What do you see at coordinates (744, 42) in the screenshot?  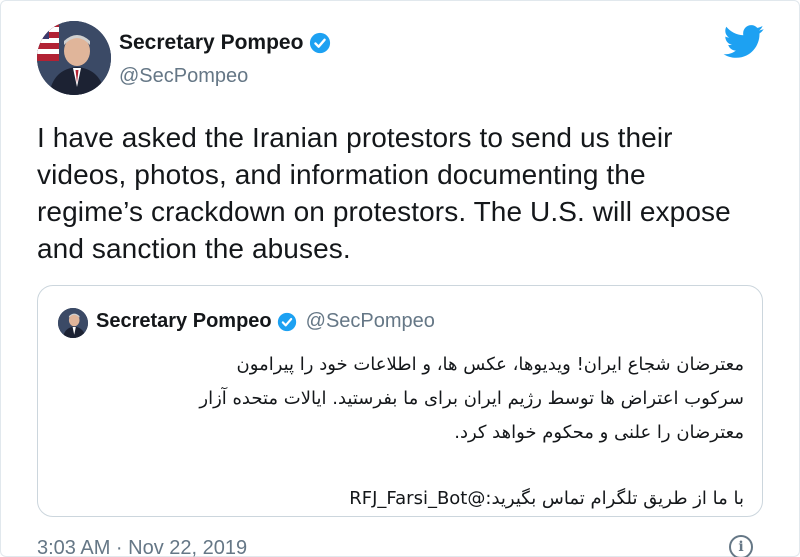 I see `twitter-bird-icon` at bounding box center [744, 42].